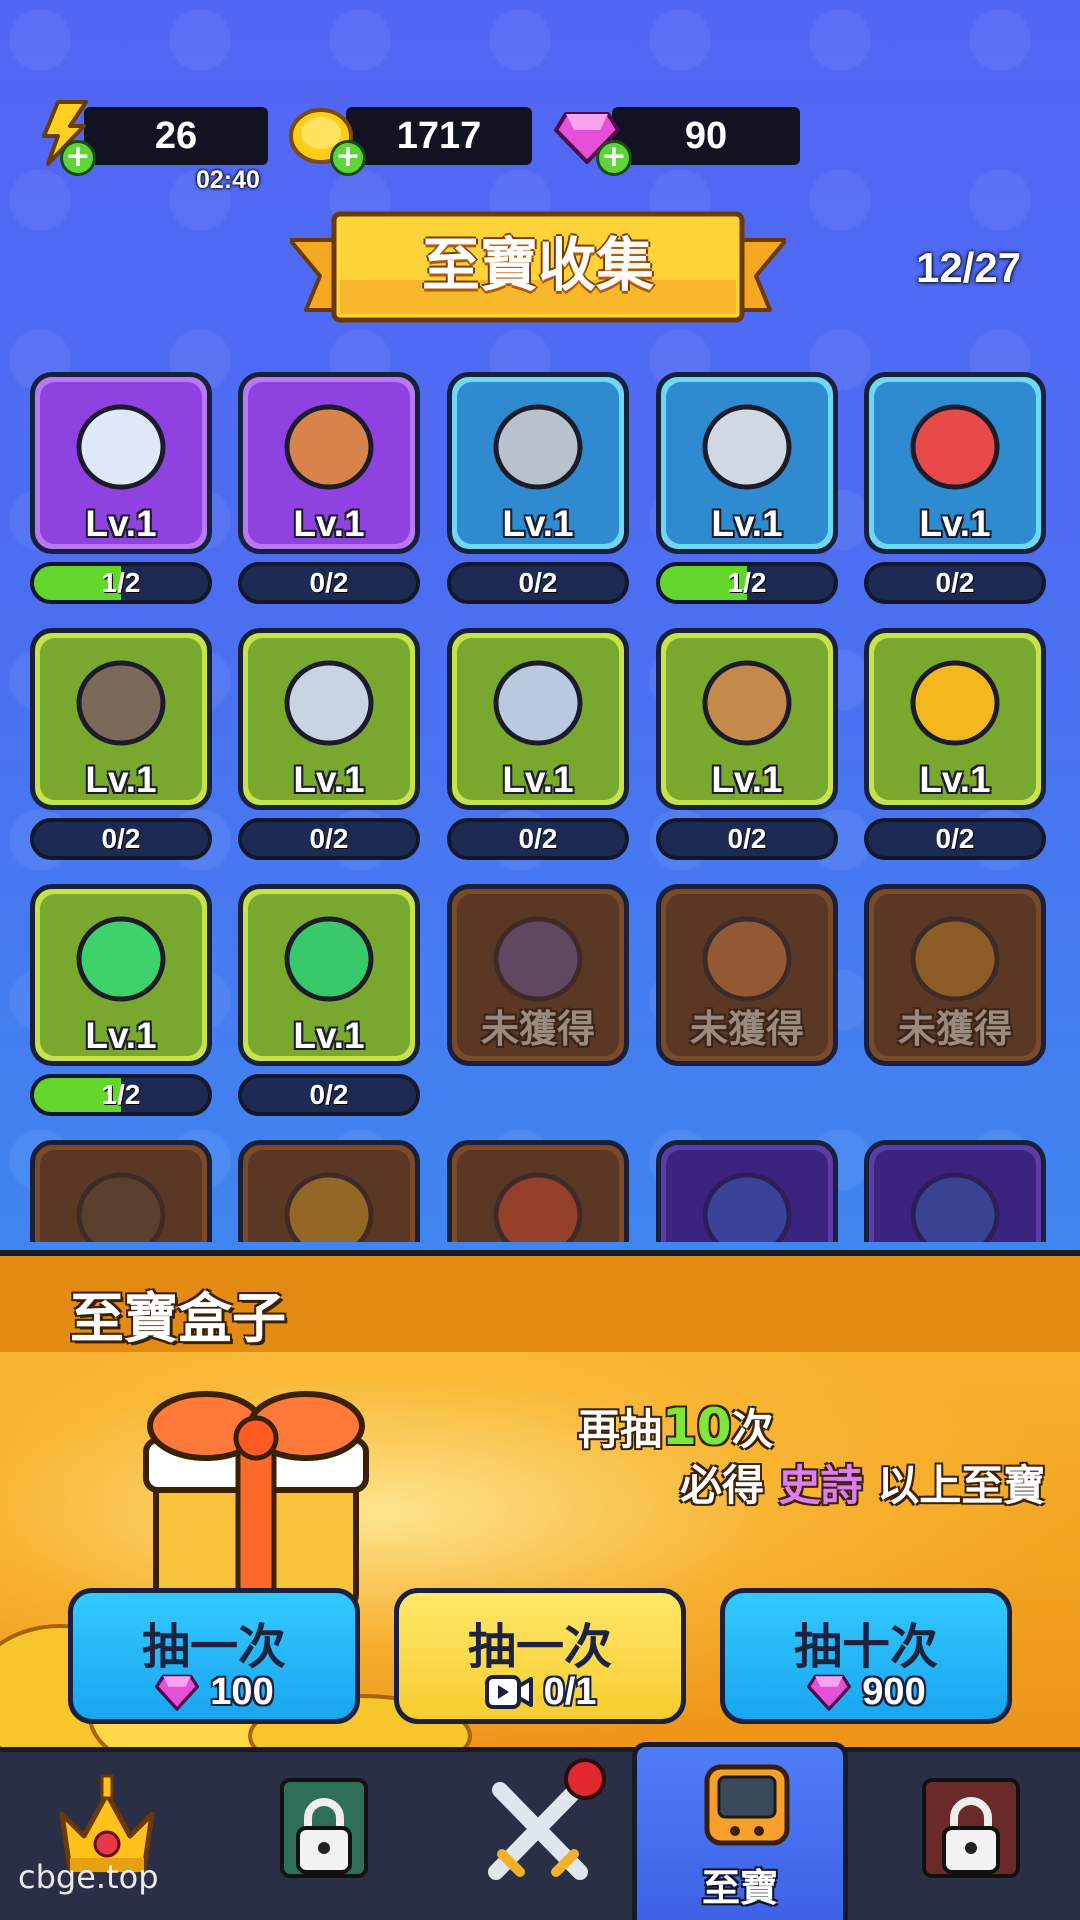  I want to click on promo-rarity: 史詩, so click(820, 1485).